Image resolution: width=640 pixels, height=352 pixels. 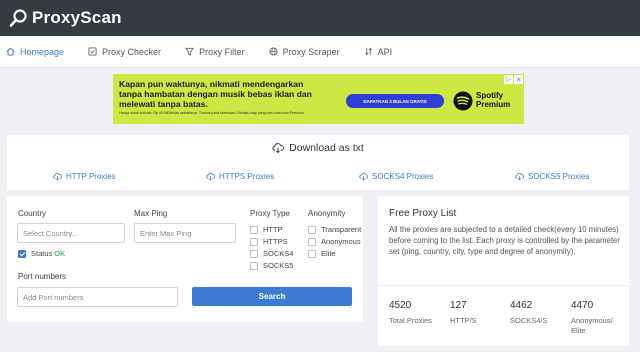 What do you see at coordinates (521, 305) in the screenshot?
I see `stat-value: 4462` at bounding box center [521, 305].